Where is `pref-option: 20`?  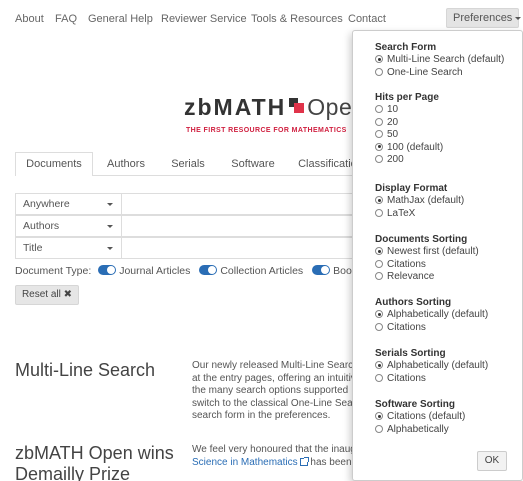 pref-option: 20 is located at coordinates (409, 123).